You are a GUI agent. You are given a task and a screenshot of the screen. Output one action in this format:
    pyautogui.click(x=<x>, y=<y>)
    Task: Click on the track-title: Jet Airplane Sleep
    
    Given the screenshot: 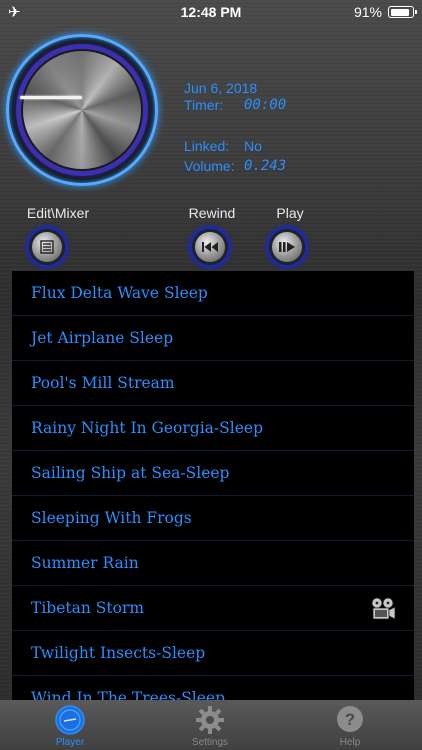 What is the action you would take?
    pyautogui.click(x=102, y=338)
    